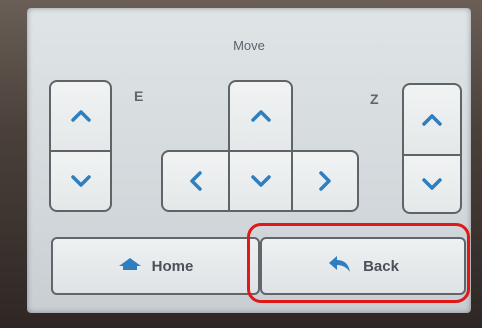  I want to click on e-axis-label: E, so click(139, 96).